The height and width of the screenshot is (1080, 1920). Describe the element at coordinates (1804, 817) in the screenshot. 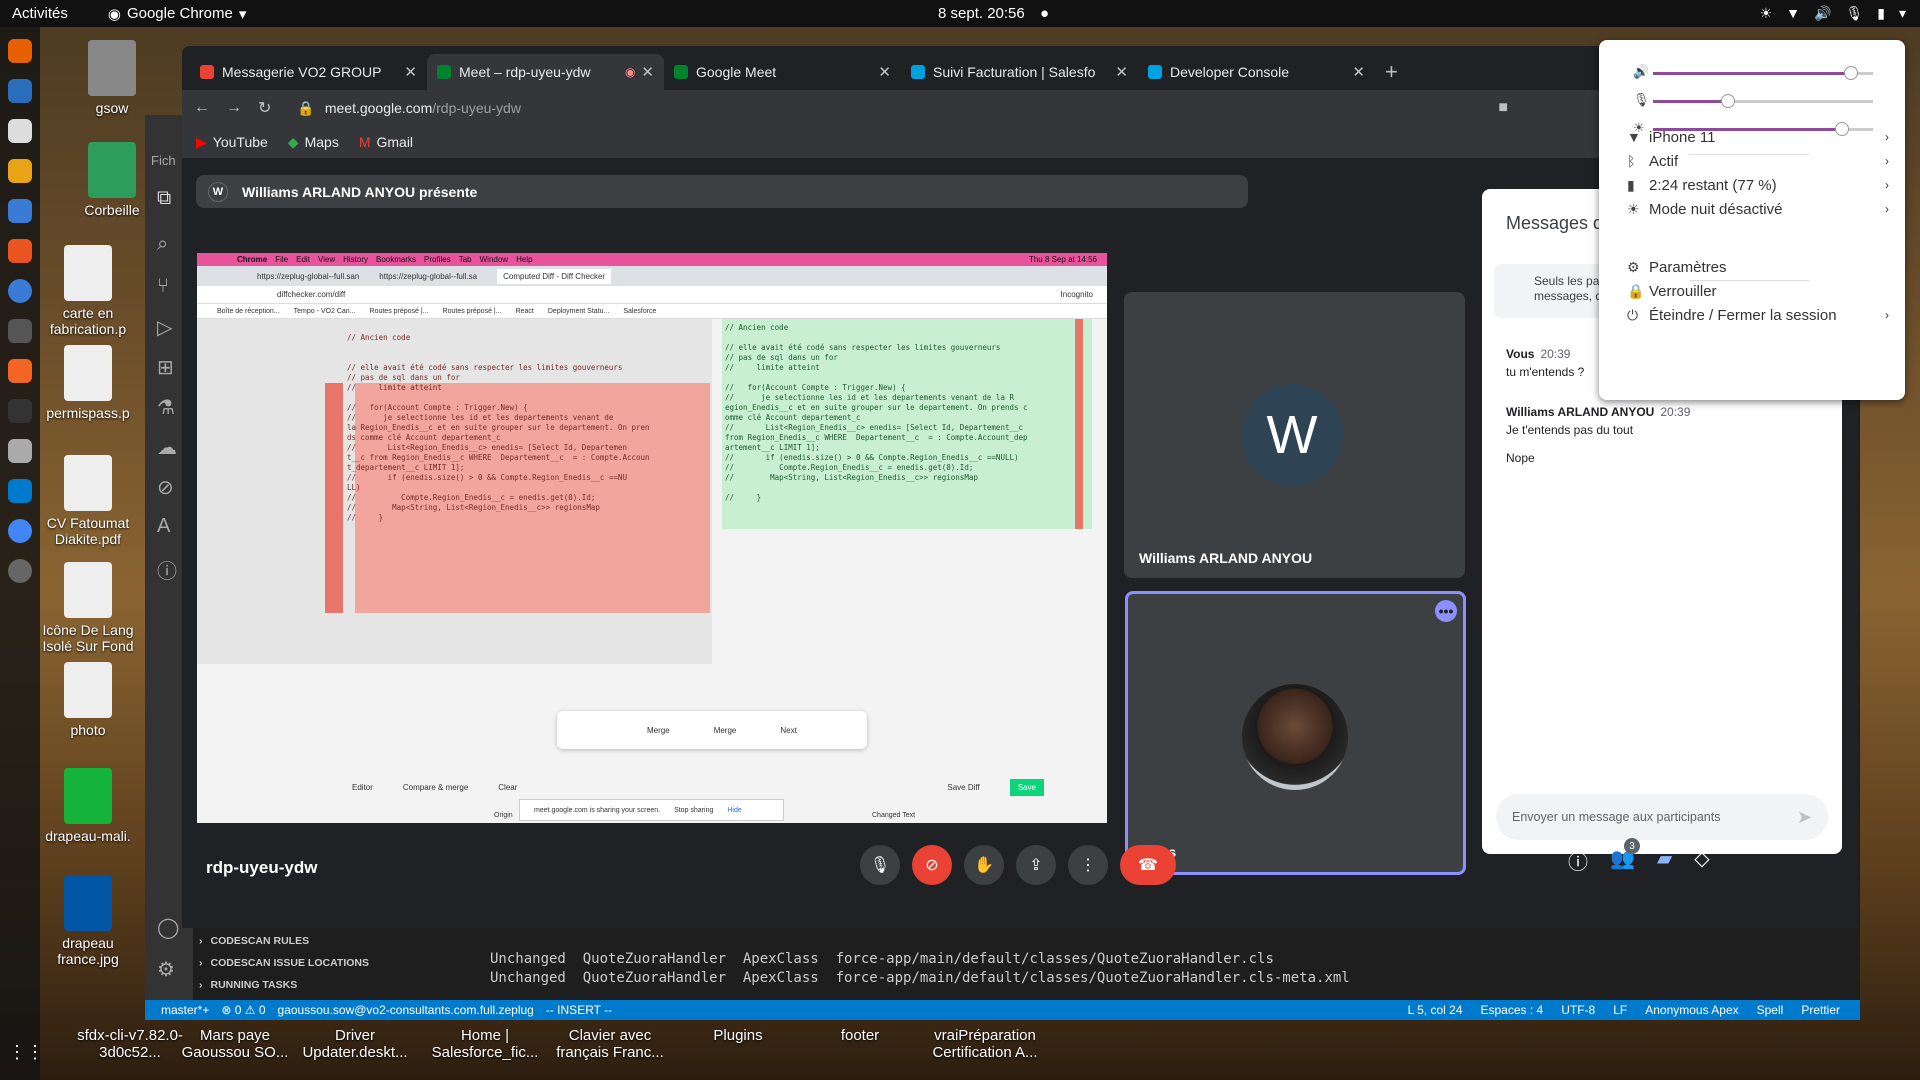

I see `send-icon: ➤` at that location.